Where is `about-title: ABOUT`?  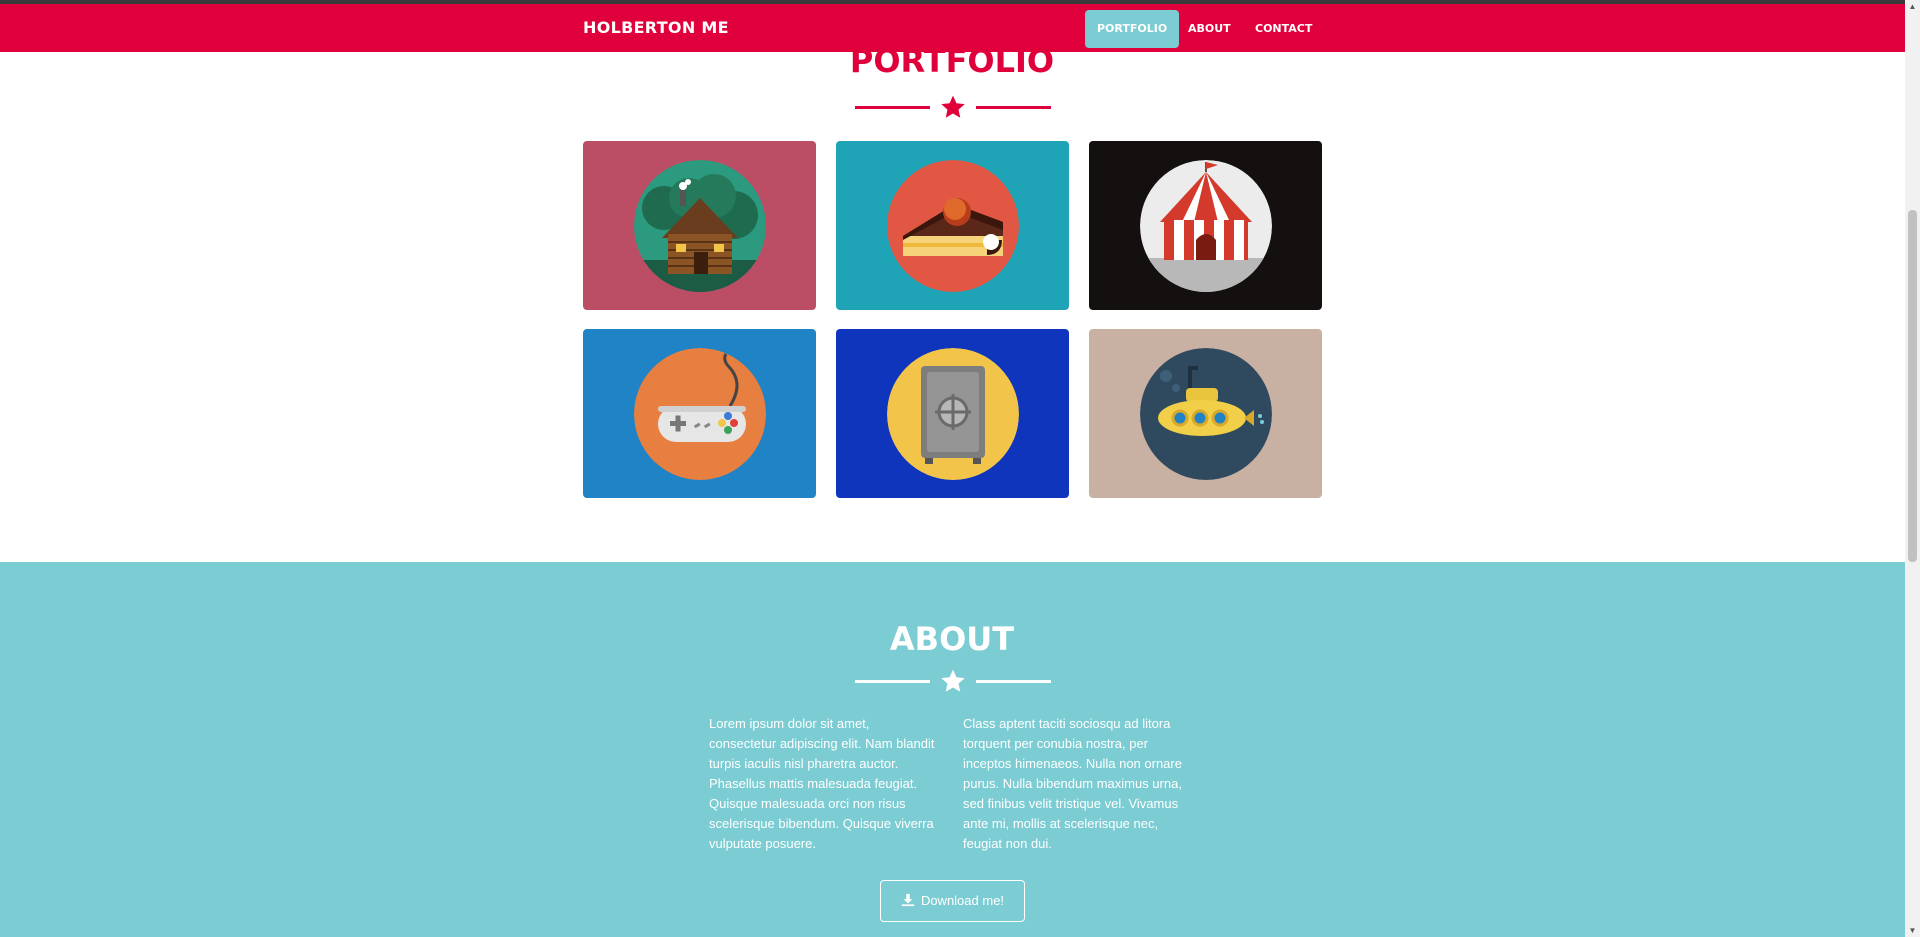 about-title: ABOUT is located at coordinates (952, 639).